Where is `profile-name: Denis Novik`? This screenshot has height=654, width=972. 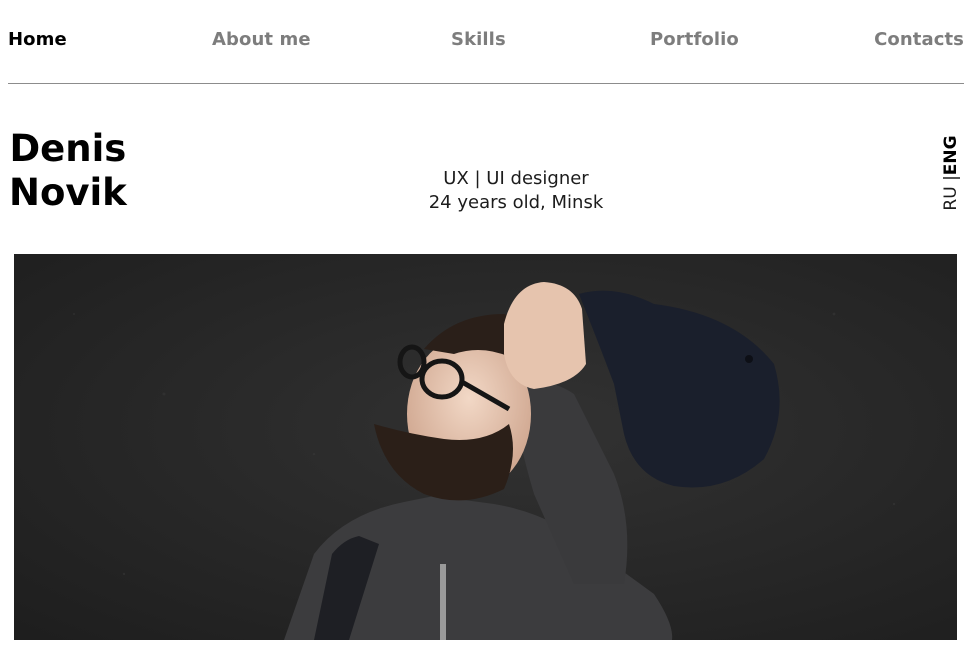
profile-name: Denis Novik is located at coordinates (68, 171).